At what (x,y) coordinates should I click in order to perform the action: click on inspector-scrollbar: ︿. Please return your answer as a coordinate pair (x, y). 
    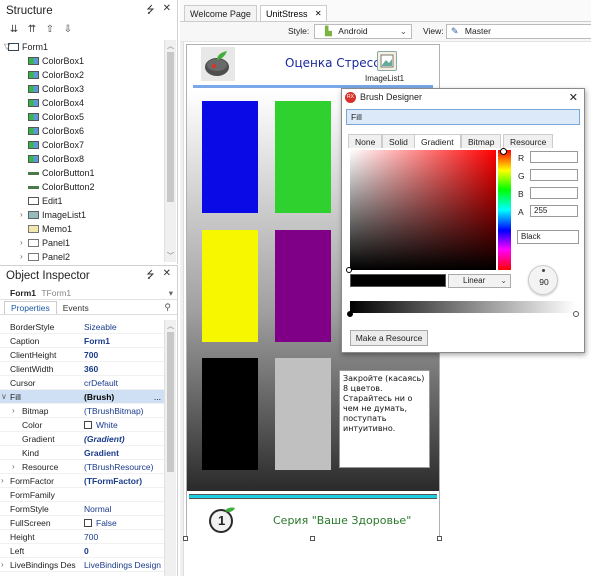
    Looking at the image, I should click on (170, 448).